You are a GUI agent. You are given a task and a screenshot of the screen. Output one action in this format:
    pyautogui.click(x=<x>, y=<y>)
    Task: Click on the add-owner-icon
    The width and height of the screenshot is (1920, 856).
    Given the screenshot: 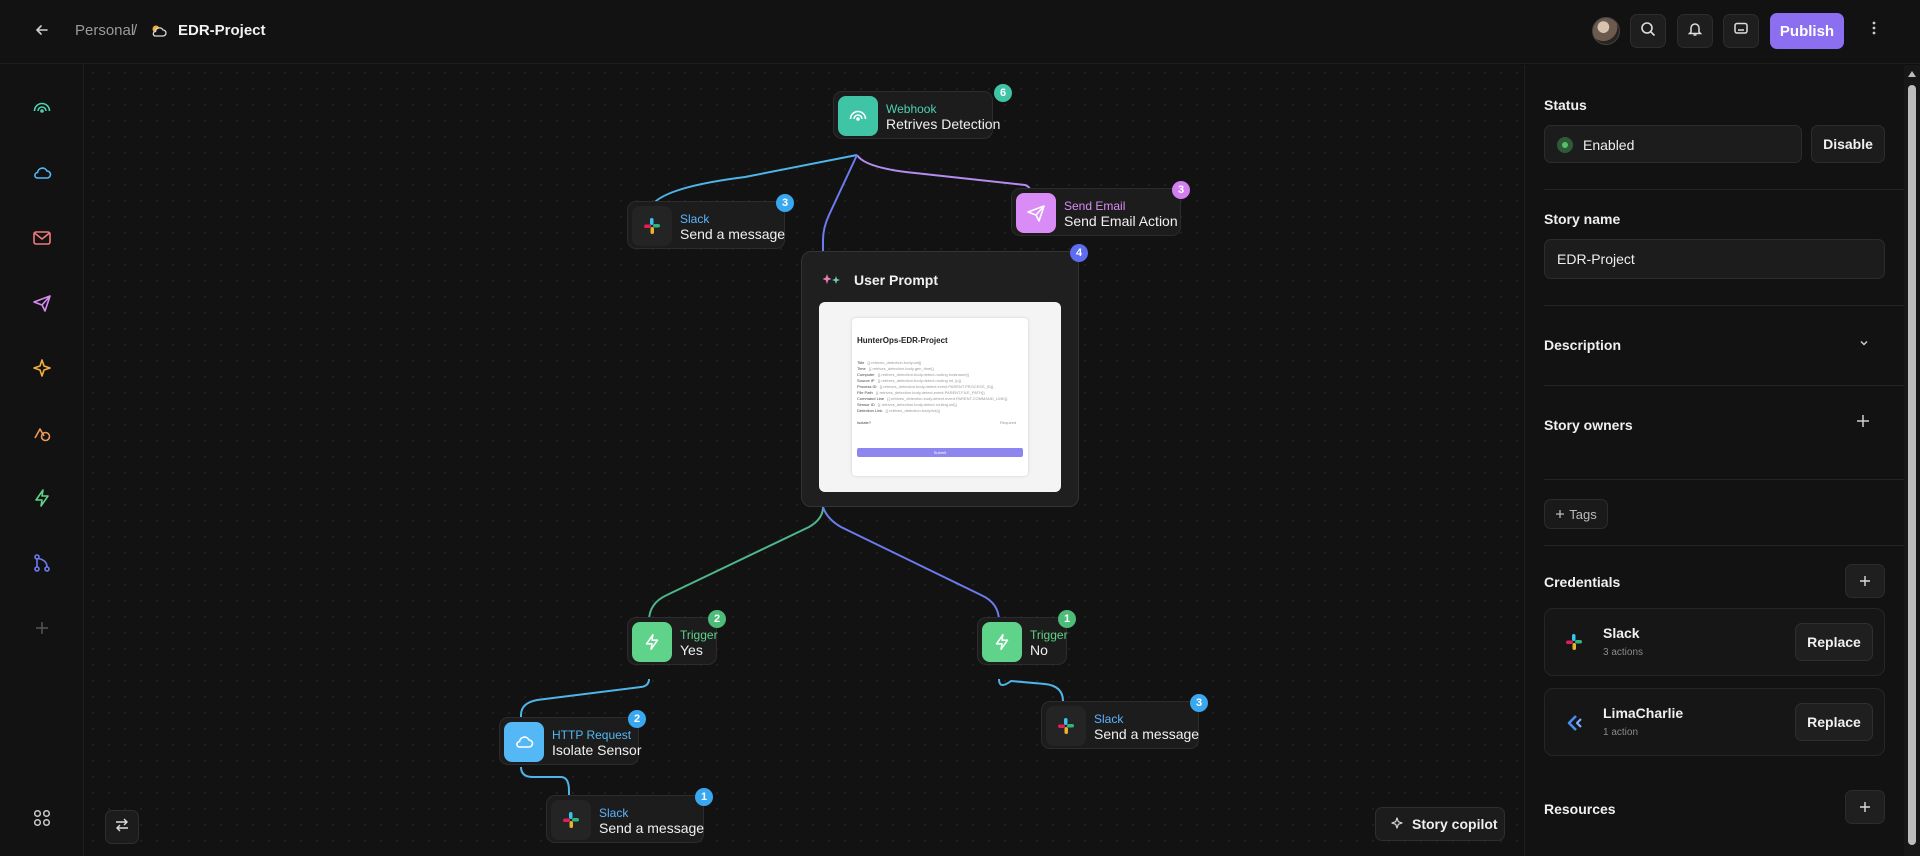 What is the action you would take?
    pyautogui.click(x=1863, y=423)
    